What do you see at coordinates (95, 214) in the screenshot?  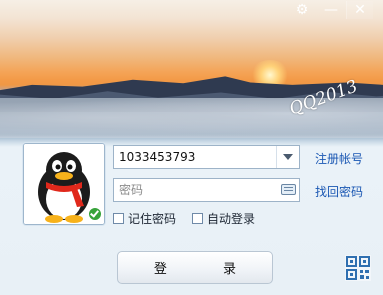 I see `online-status-icon` at bounding box center [95, 214].